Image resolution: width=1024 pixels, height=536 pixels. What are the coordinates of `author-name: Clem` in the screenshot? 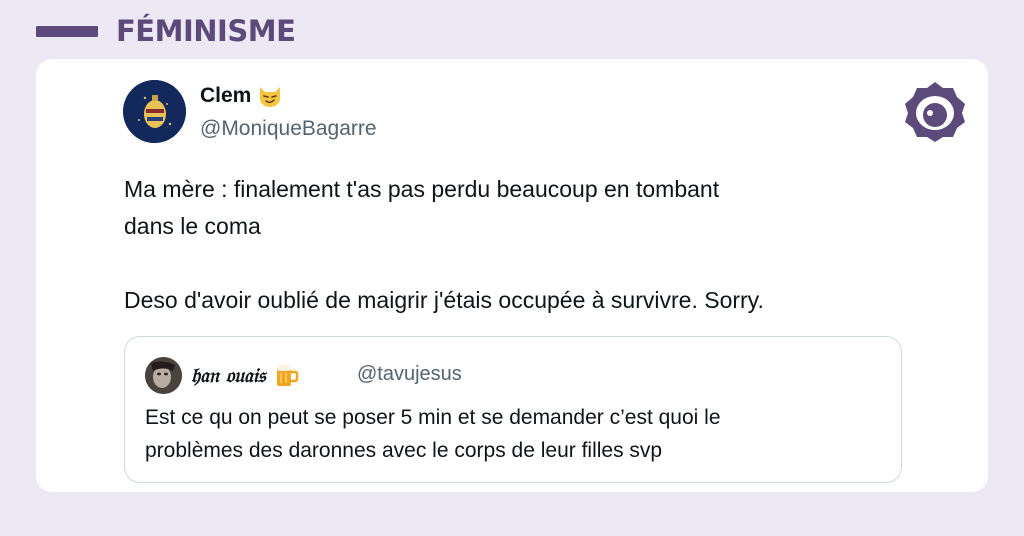 It's located at (241, 96).